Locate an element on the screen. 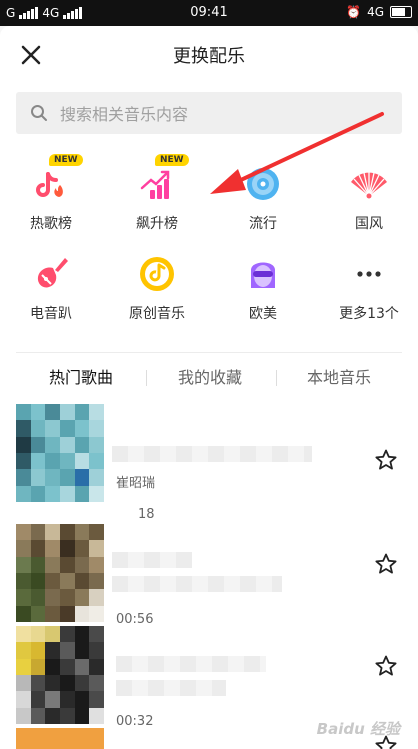 The image size is (418, 749). category-more: 更多13个 is located at coordinates (369, 288).